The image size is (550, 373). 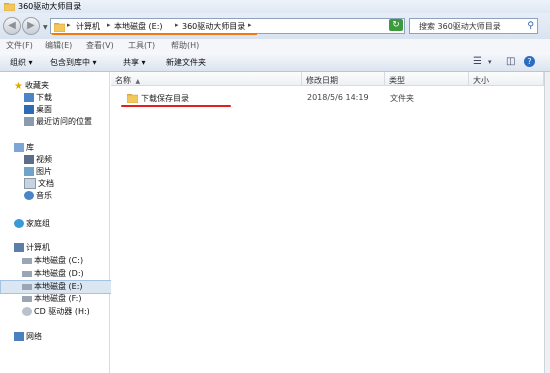 I want to click on breadcrumb-current-folder: 360驱动大师目录, so click(x=213, y=26).